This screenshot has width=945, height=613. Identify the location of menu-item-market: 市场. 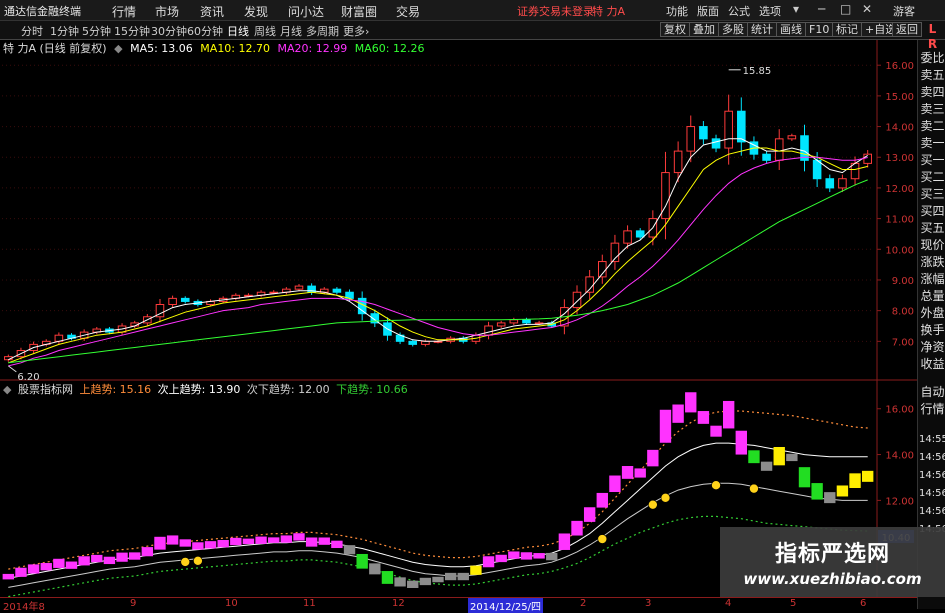
(167, 11).